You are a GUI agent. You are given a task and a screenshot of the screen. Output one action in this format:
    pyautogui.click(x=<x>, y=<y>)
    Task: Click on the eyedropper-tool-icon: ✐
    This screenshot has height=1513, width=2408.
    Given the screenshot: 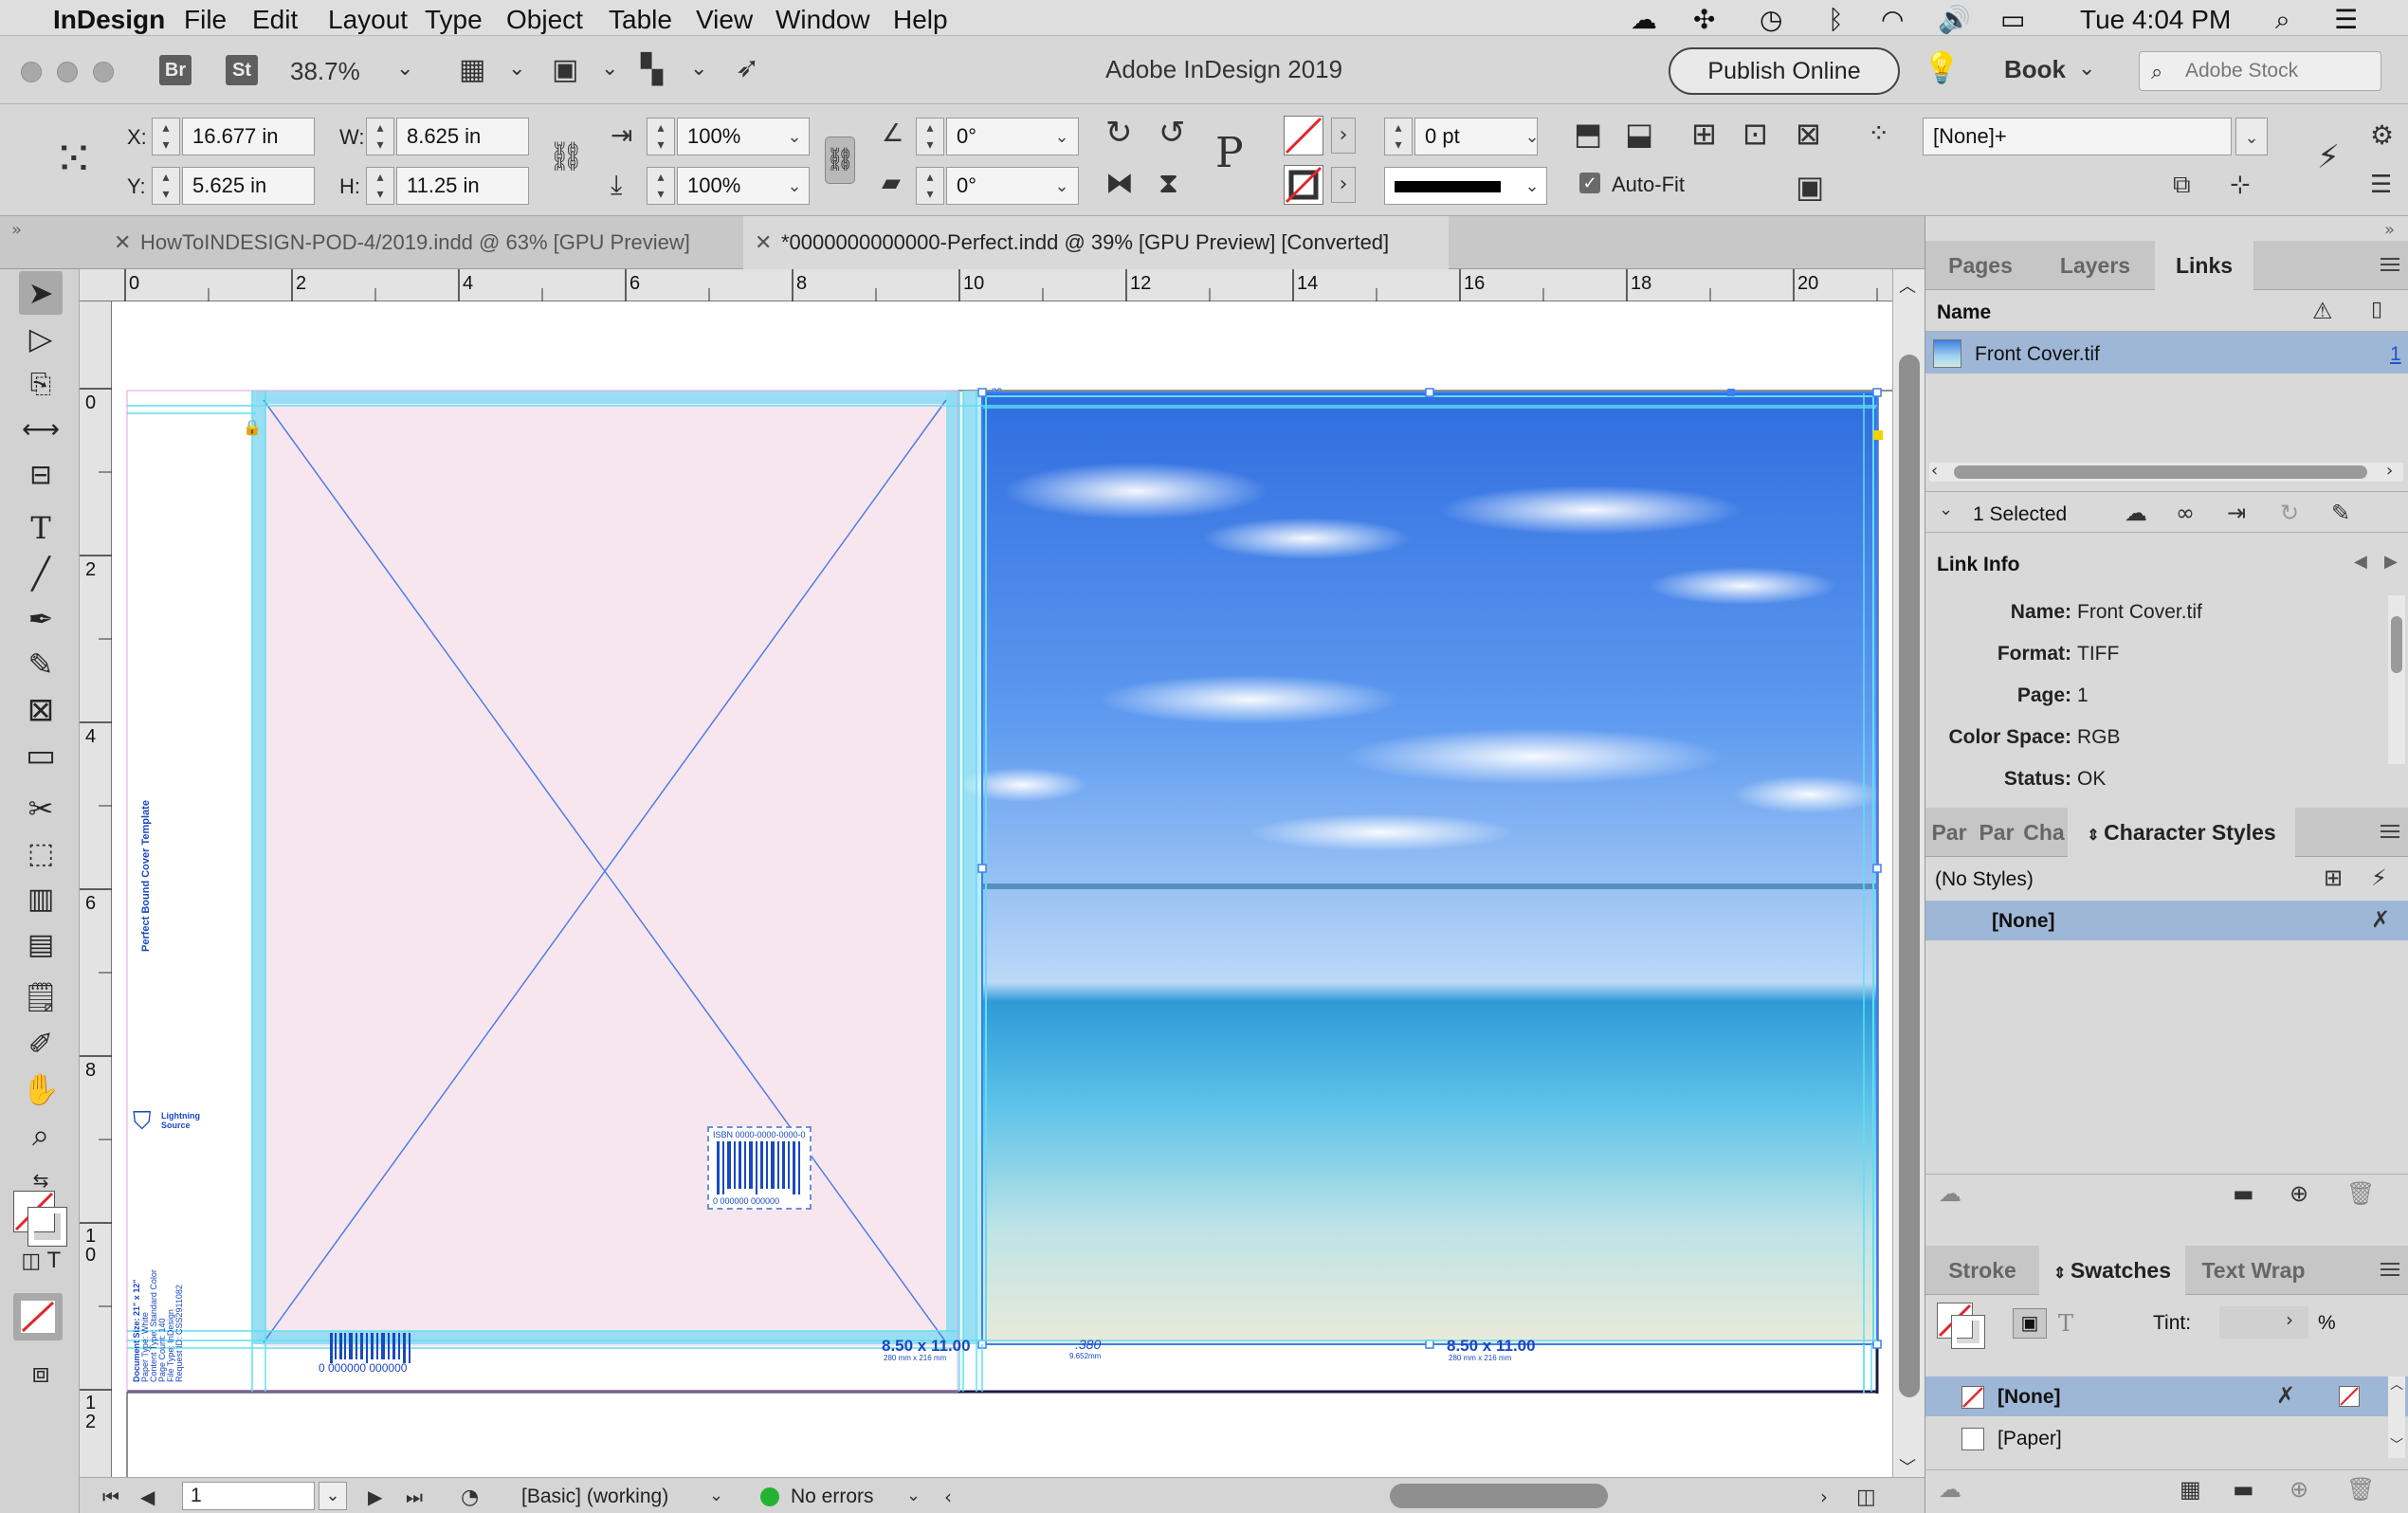 What is the action you would take?
    pyautogui.click(x=41, y=1044)
    